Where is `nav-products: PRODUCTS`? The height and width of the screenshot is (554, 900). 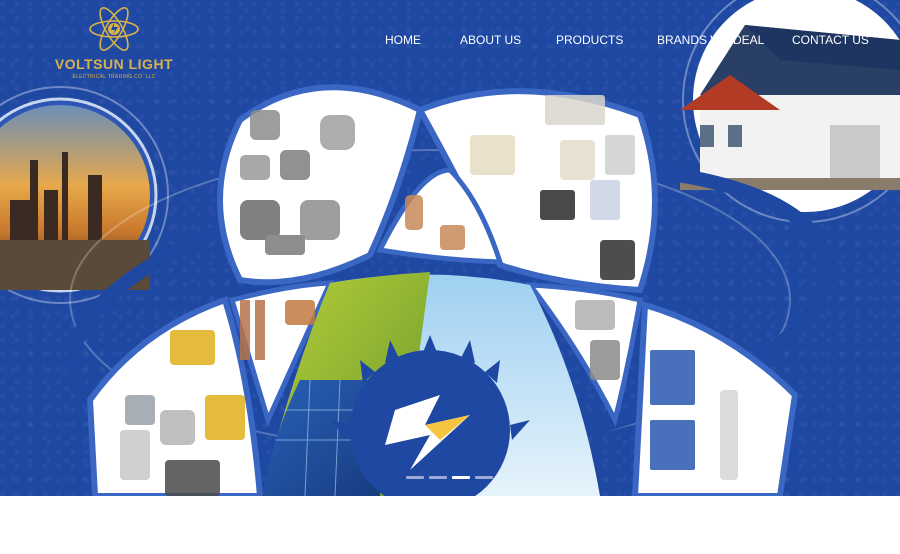
nav-products: PRODUCTS is located at coordinates (589, 40).